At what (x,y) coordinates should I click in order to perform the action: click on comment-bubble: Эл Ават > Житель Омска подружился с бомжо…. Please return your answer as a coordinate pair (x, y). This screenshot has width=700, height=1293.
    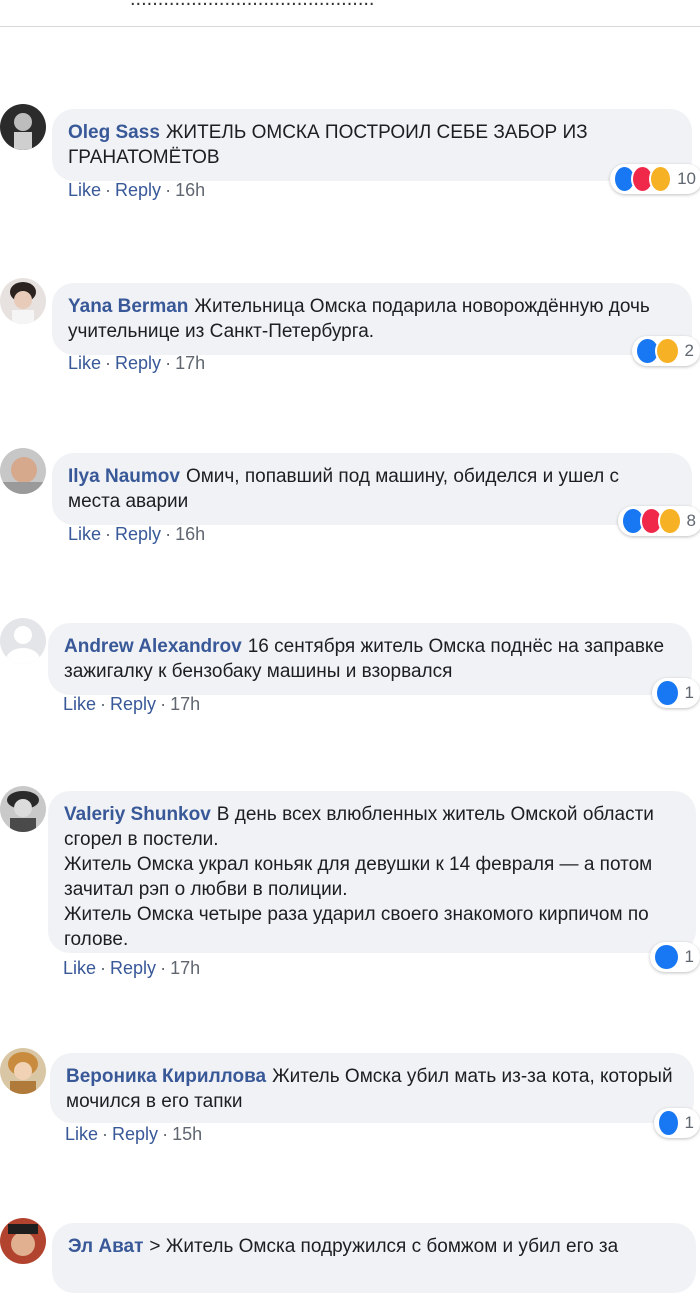
    Looking at the image, I should click on (374, 1258).